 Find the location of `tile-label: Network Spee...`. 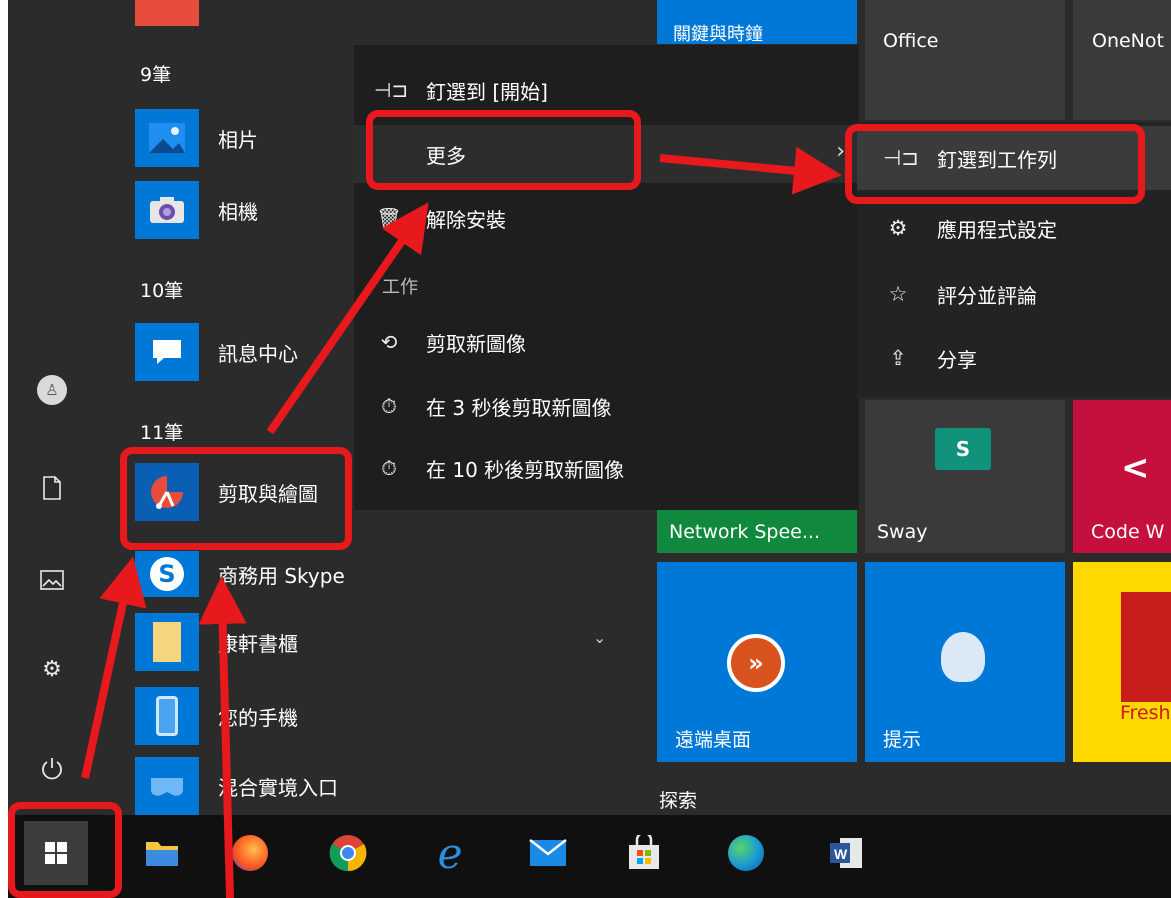

tile-label: Network Spee... is located at coordinates (744, 532).